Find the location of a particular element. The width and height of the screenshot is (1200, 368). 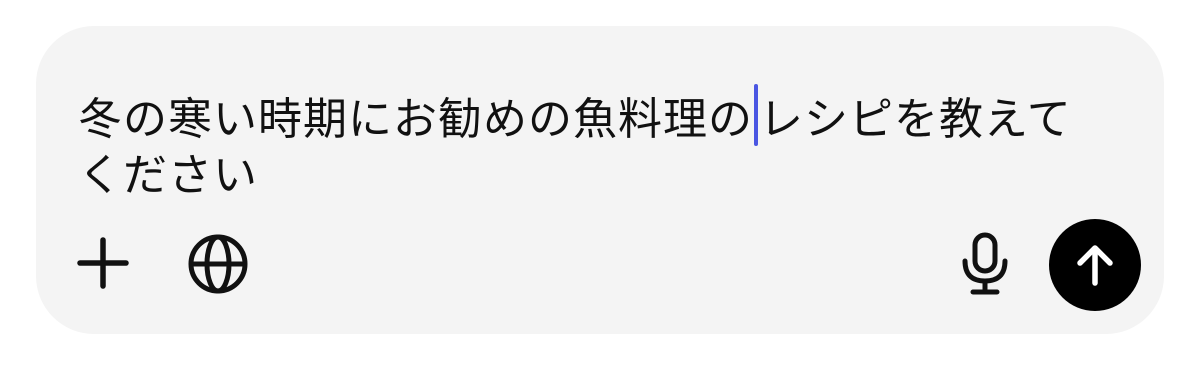

add-attachment-button is located at coordinates (103, 263).